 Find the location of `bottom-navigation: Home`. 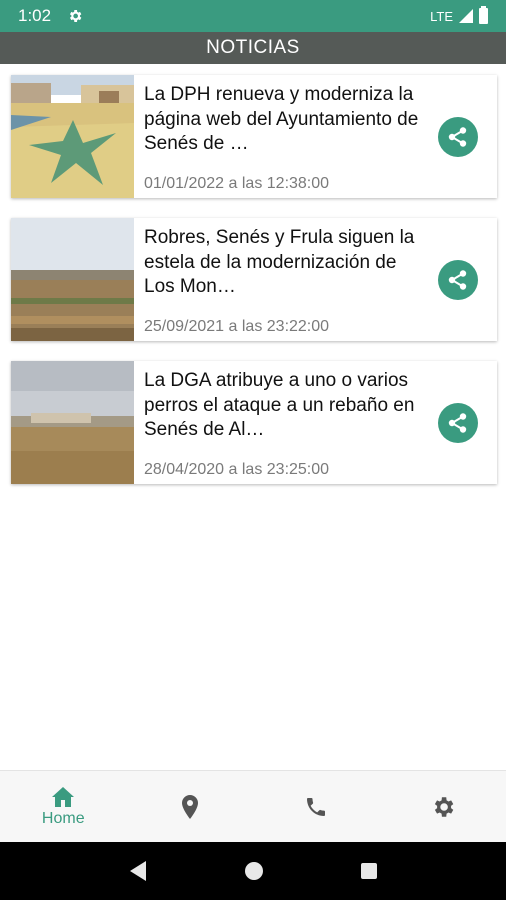

bottom-navigation: Home is located at coordinates (253, 806).